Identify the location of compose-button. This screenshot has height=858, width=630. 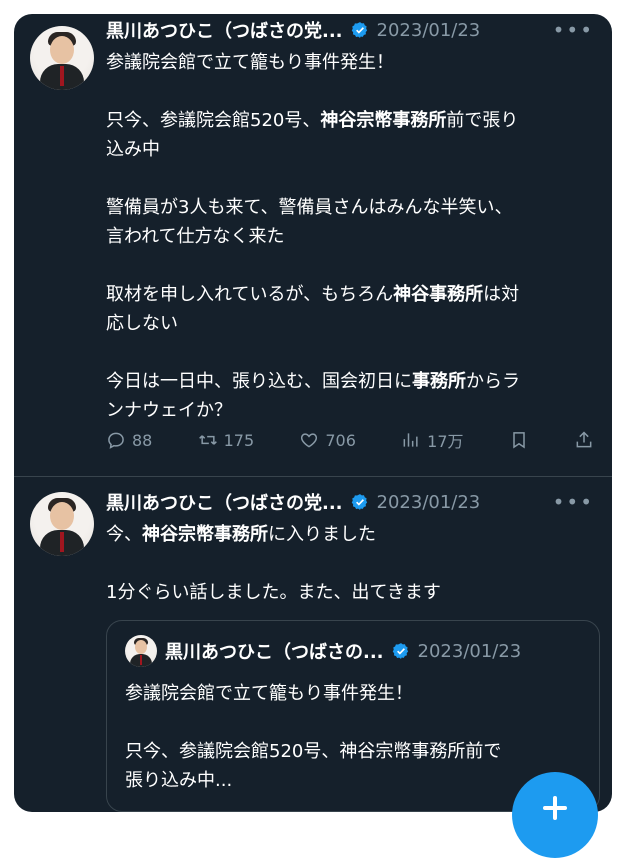
(555, 815).